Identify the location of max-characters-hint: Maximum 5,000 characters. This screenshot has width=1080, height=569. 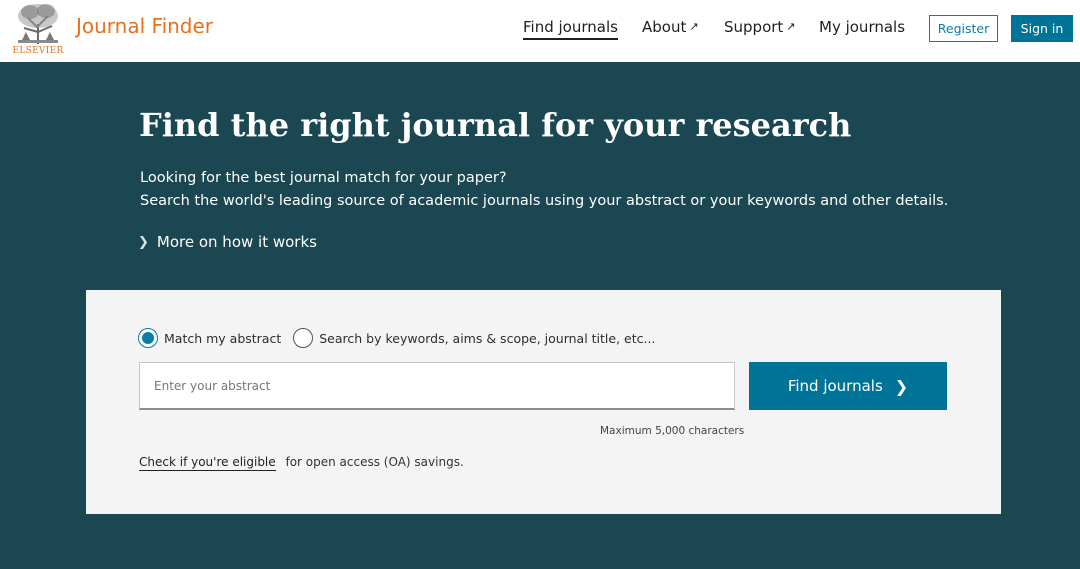
(672, 431).